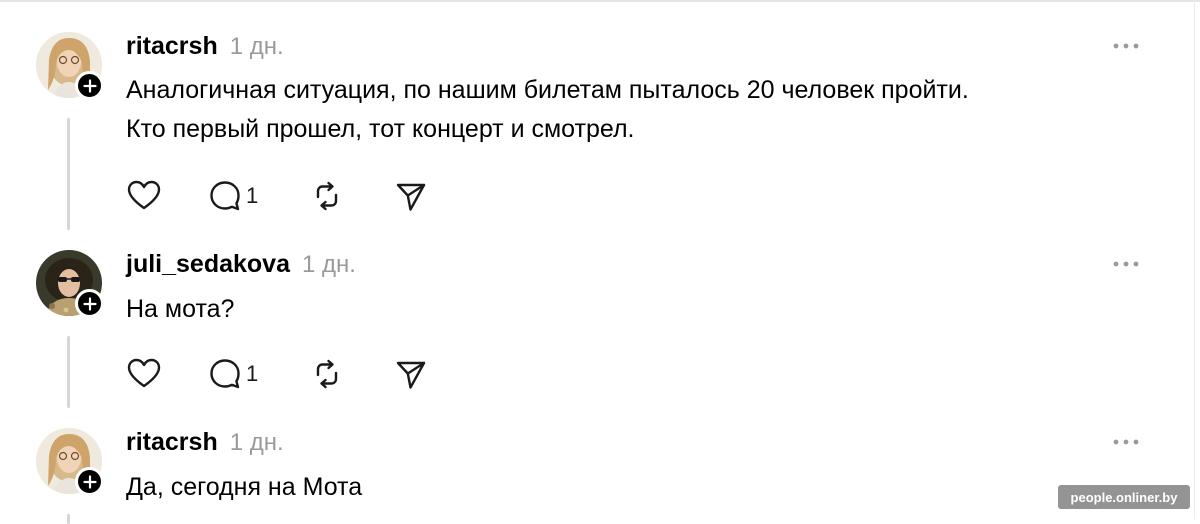 The width and height of the screenshot is (1200, 524). Describe the element at coordinates (1194, 259) in the screenshot. I see `right-divider` at that location.